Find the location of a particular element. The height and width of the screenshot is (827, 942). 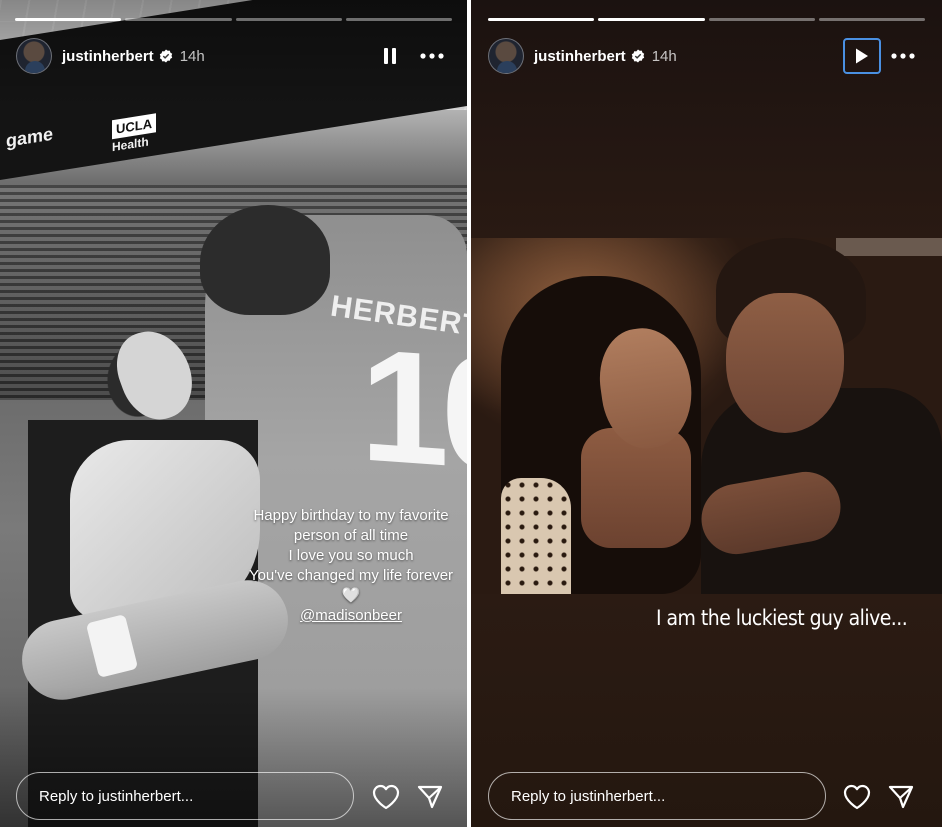

pause-icon is located at coordinates (390, 56).